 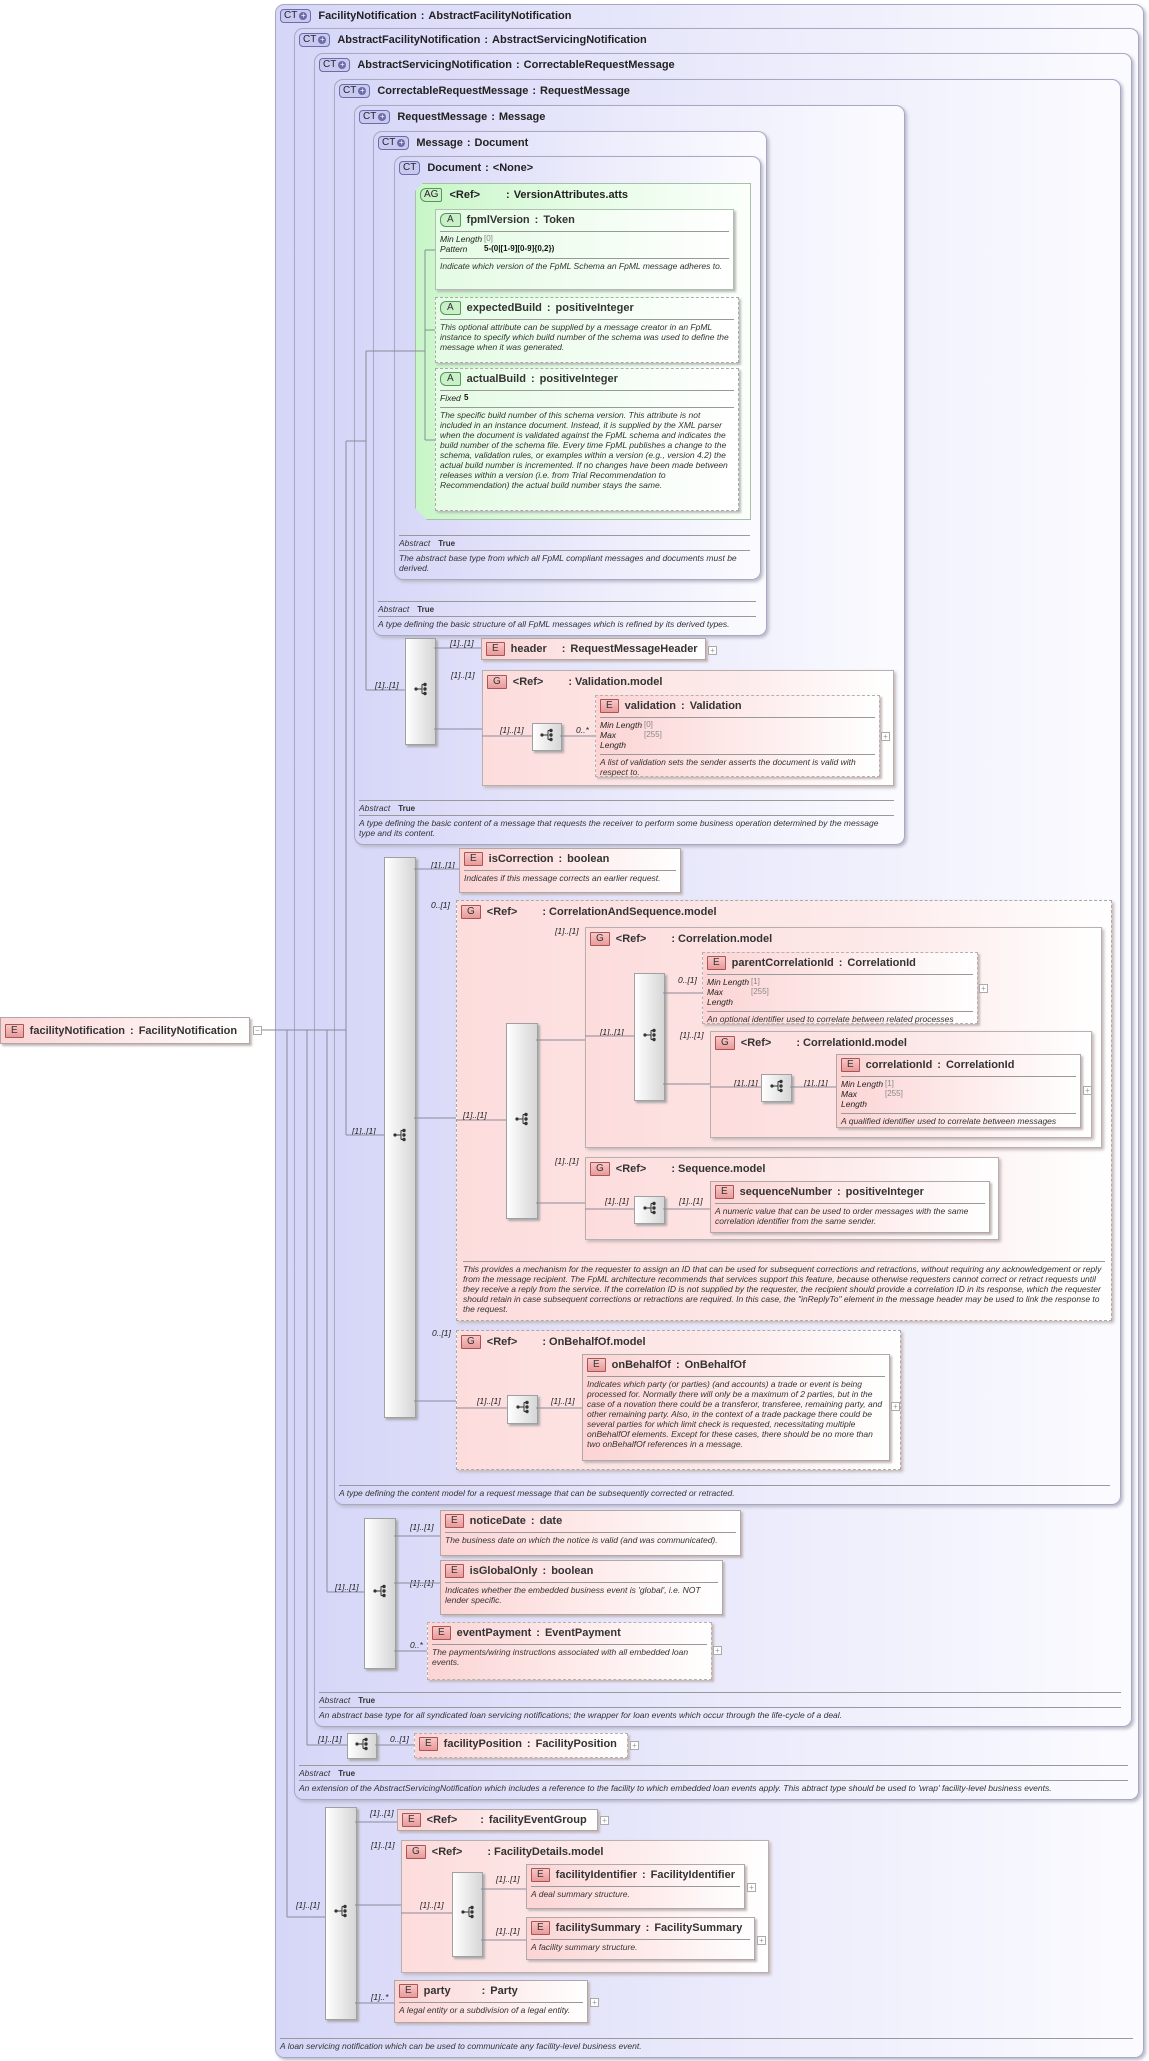 I want to click on type-name: CorrectableRequestMessage, so click(x=453, y=91).